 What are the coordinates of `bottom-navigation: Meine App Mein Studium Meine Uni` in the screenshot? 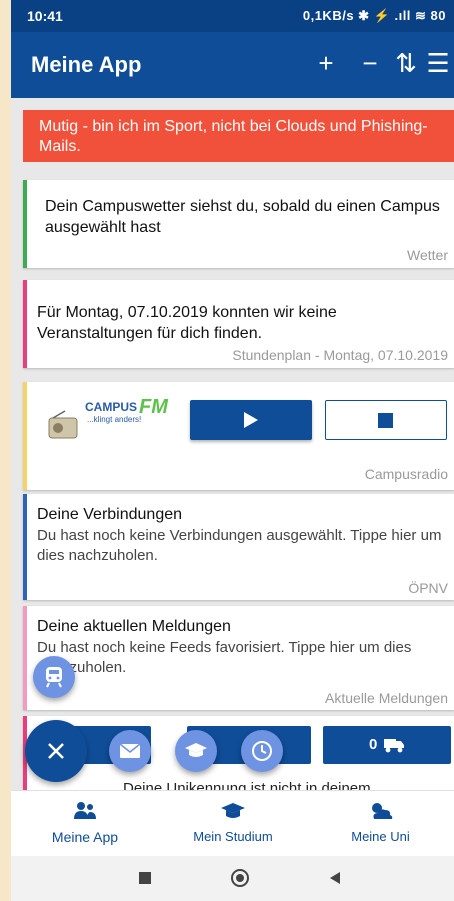 It's located at (232, 823).